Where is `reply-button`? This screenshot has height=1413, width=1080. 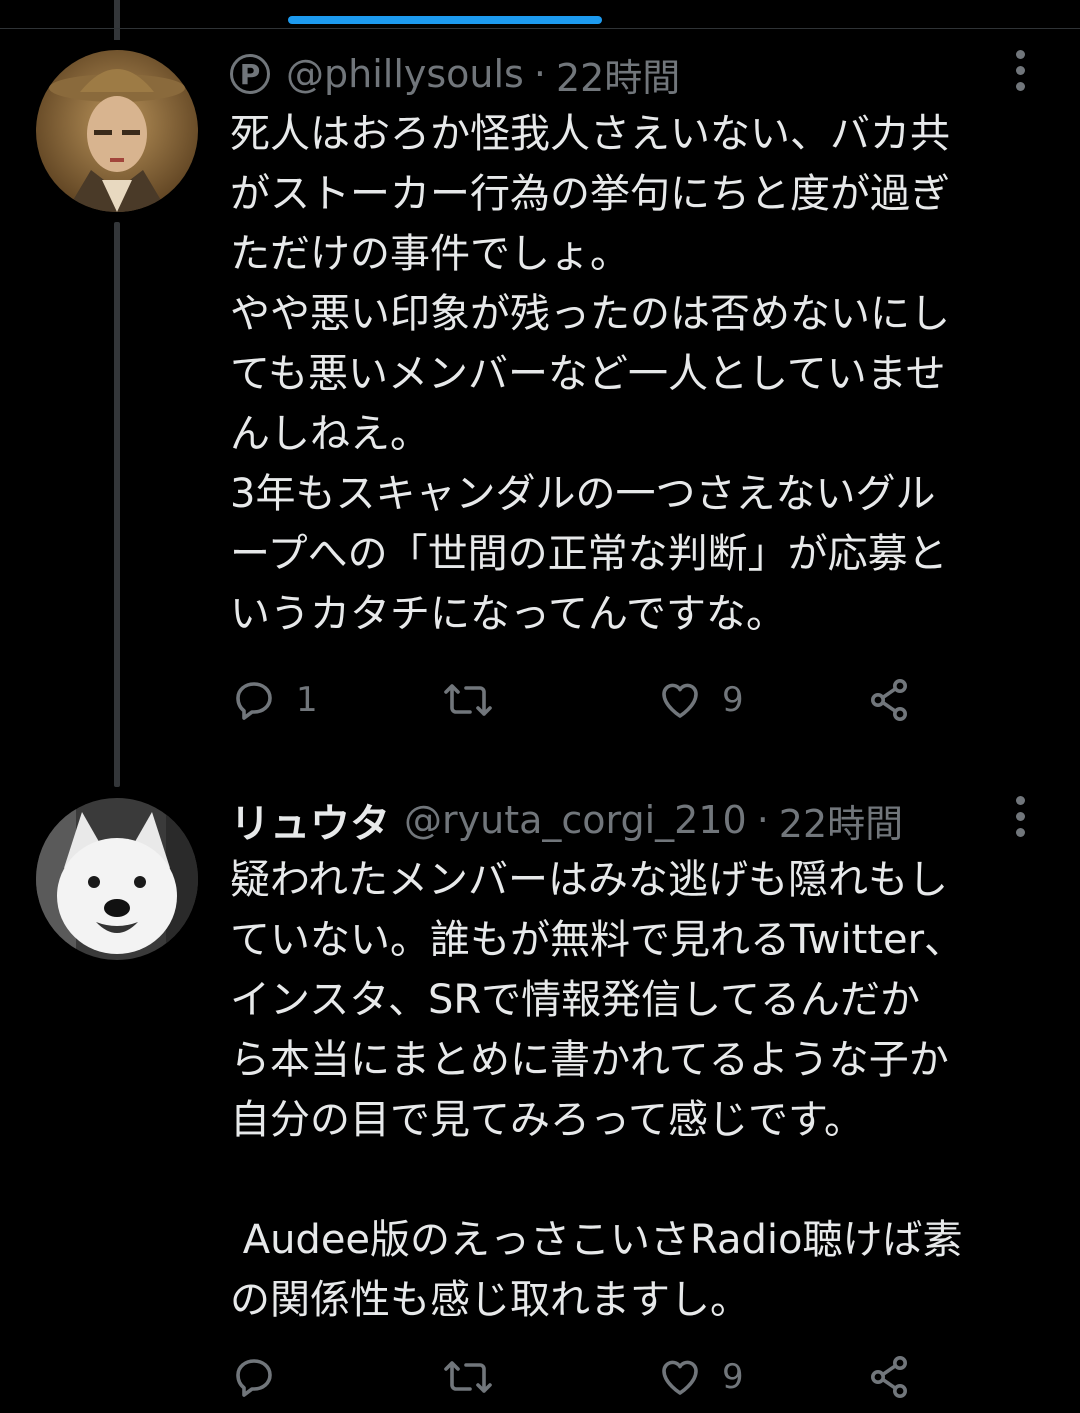 reply-button is located at coordinates (263, 1377).